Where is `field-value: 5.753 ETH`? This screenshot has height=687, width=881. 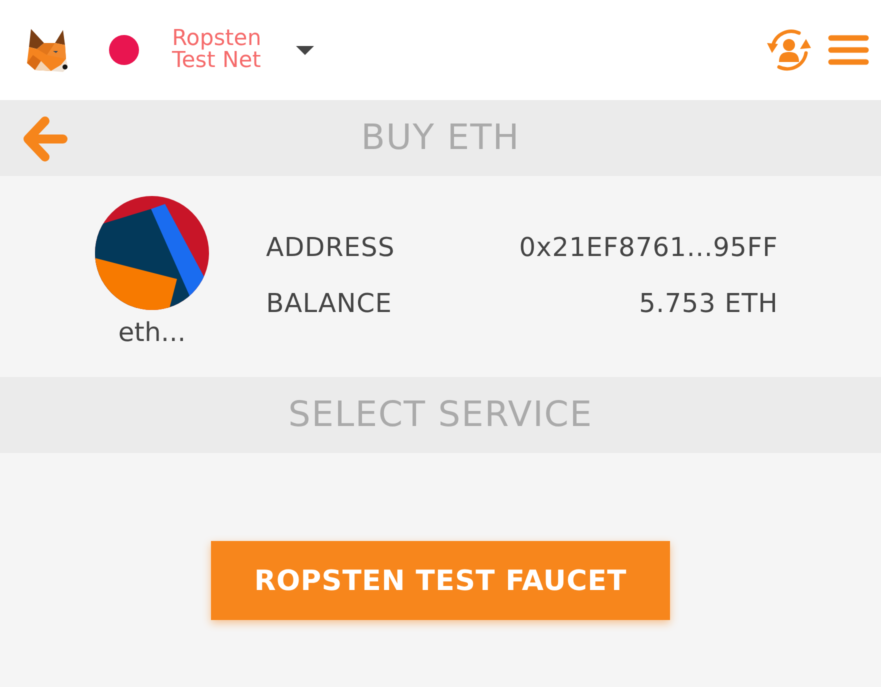
field-value: 5.753 ETH is located at coordinates (708, 304).